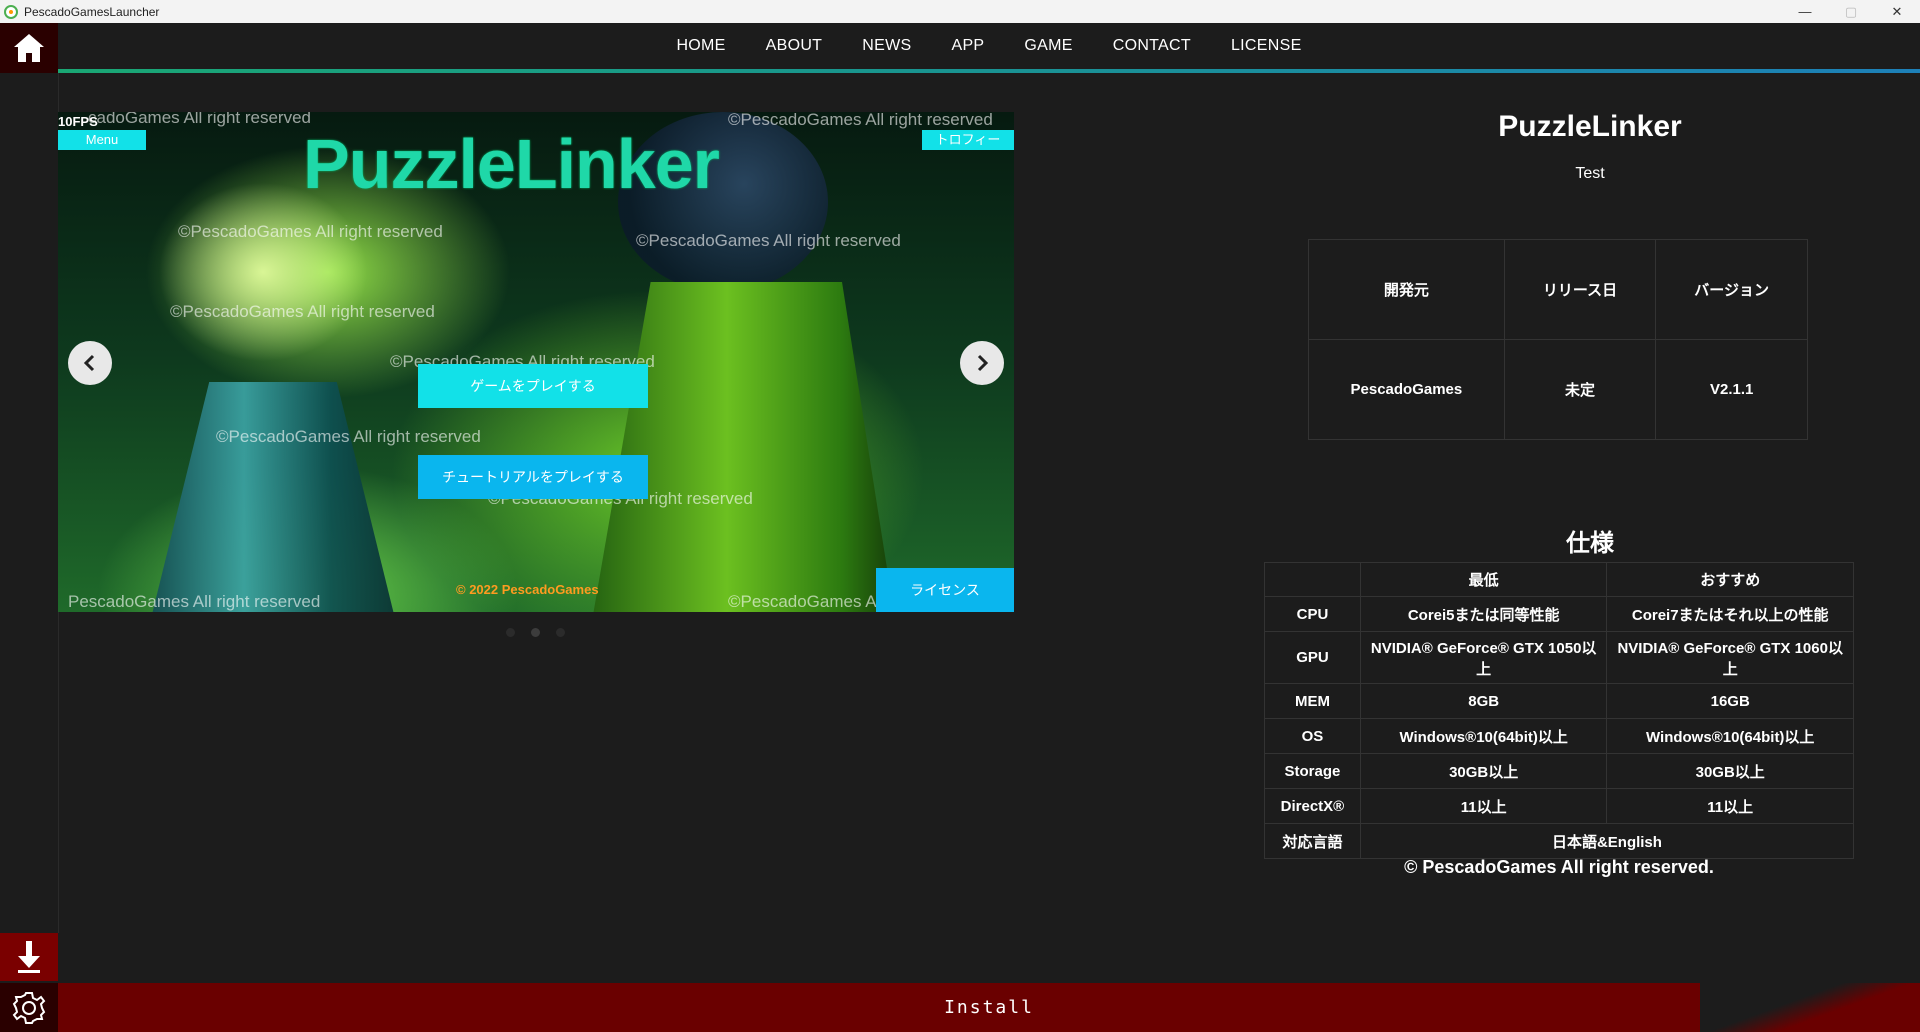  Describe the element at coordinates (1483, 657) in the screenshot. I see `spec-min-value: NVIDIA® GeForce® GTX 1050以上` at that location.